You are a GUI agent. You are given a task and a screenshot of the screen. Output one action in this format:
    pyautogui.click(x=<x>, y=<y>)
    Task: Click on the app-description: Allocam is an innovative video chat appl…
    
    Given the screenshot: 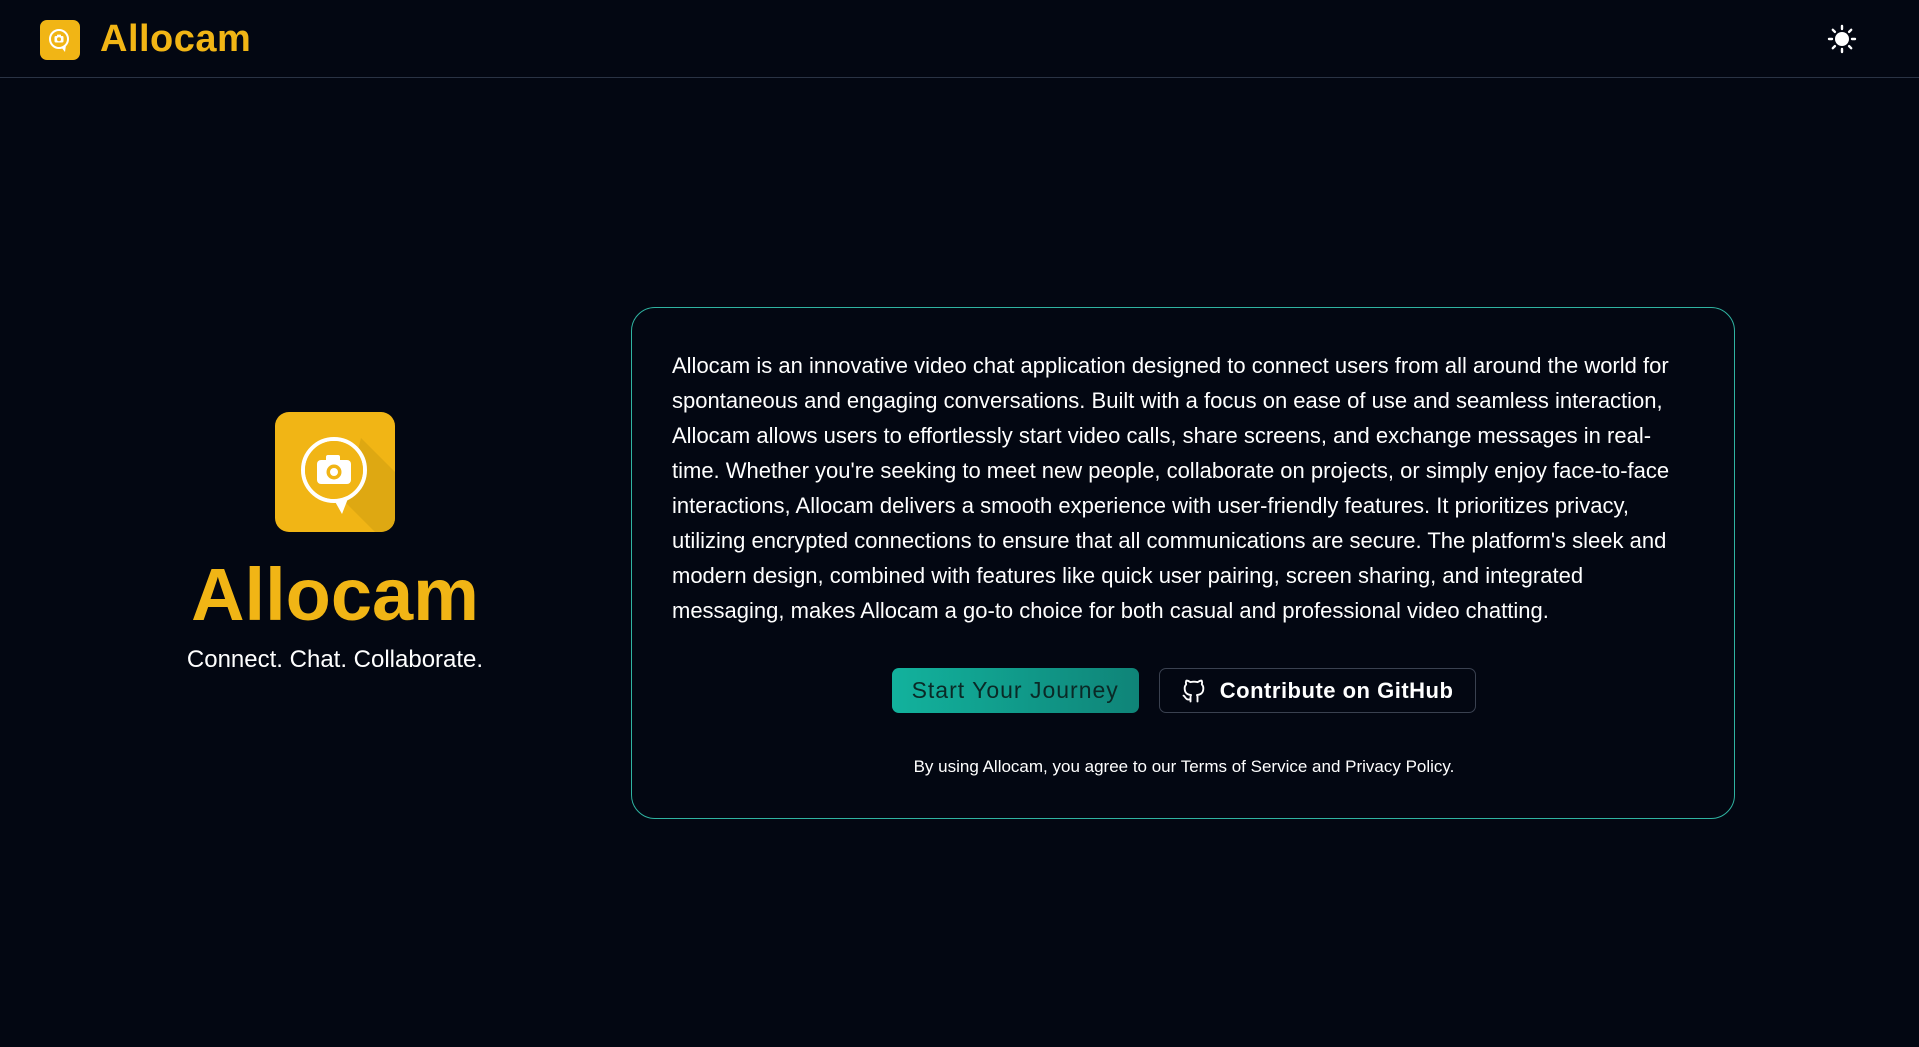 What is the action you would take?
    pyautogui.click(x=1171, y=488)
    